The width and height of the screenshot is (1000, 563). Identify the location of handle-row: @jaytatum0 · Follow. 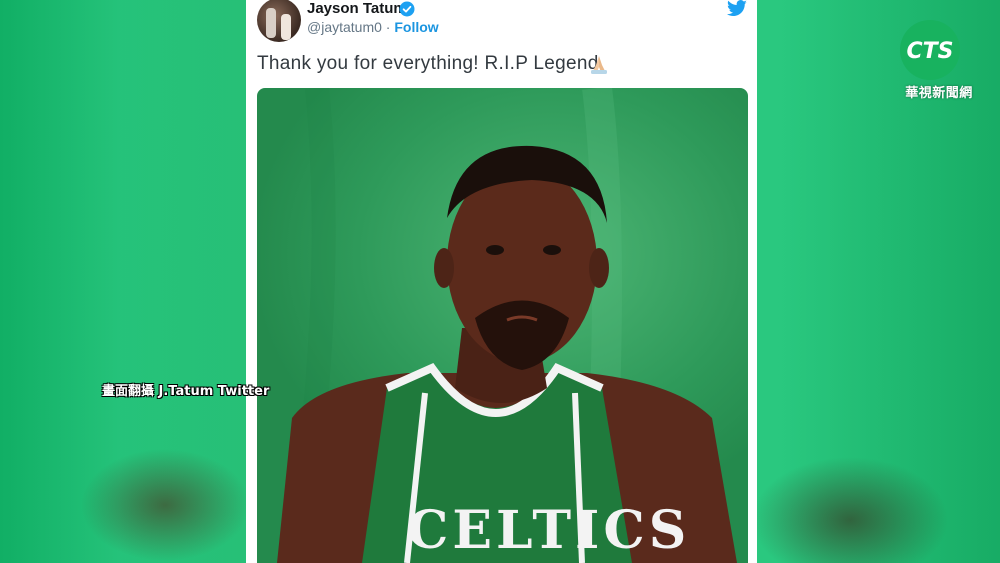
(373, 27).